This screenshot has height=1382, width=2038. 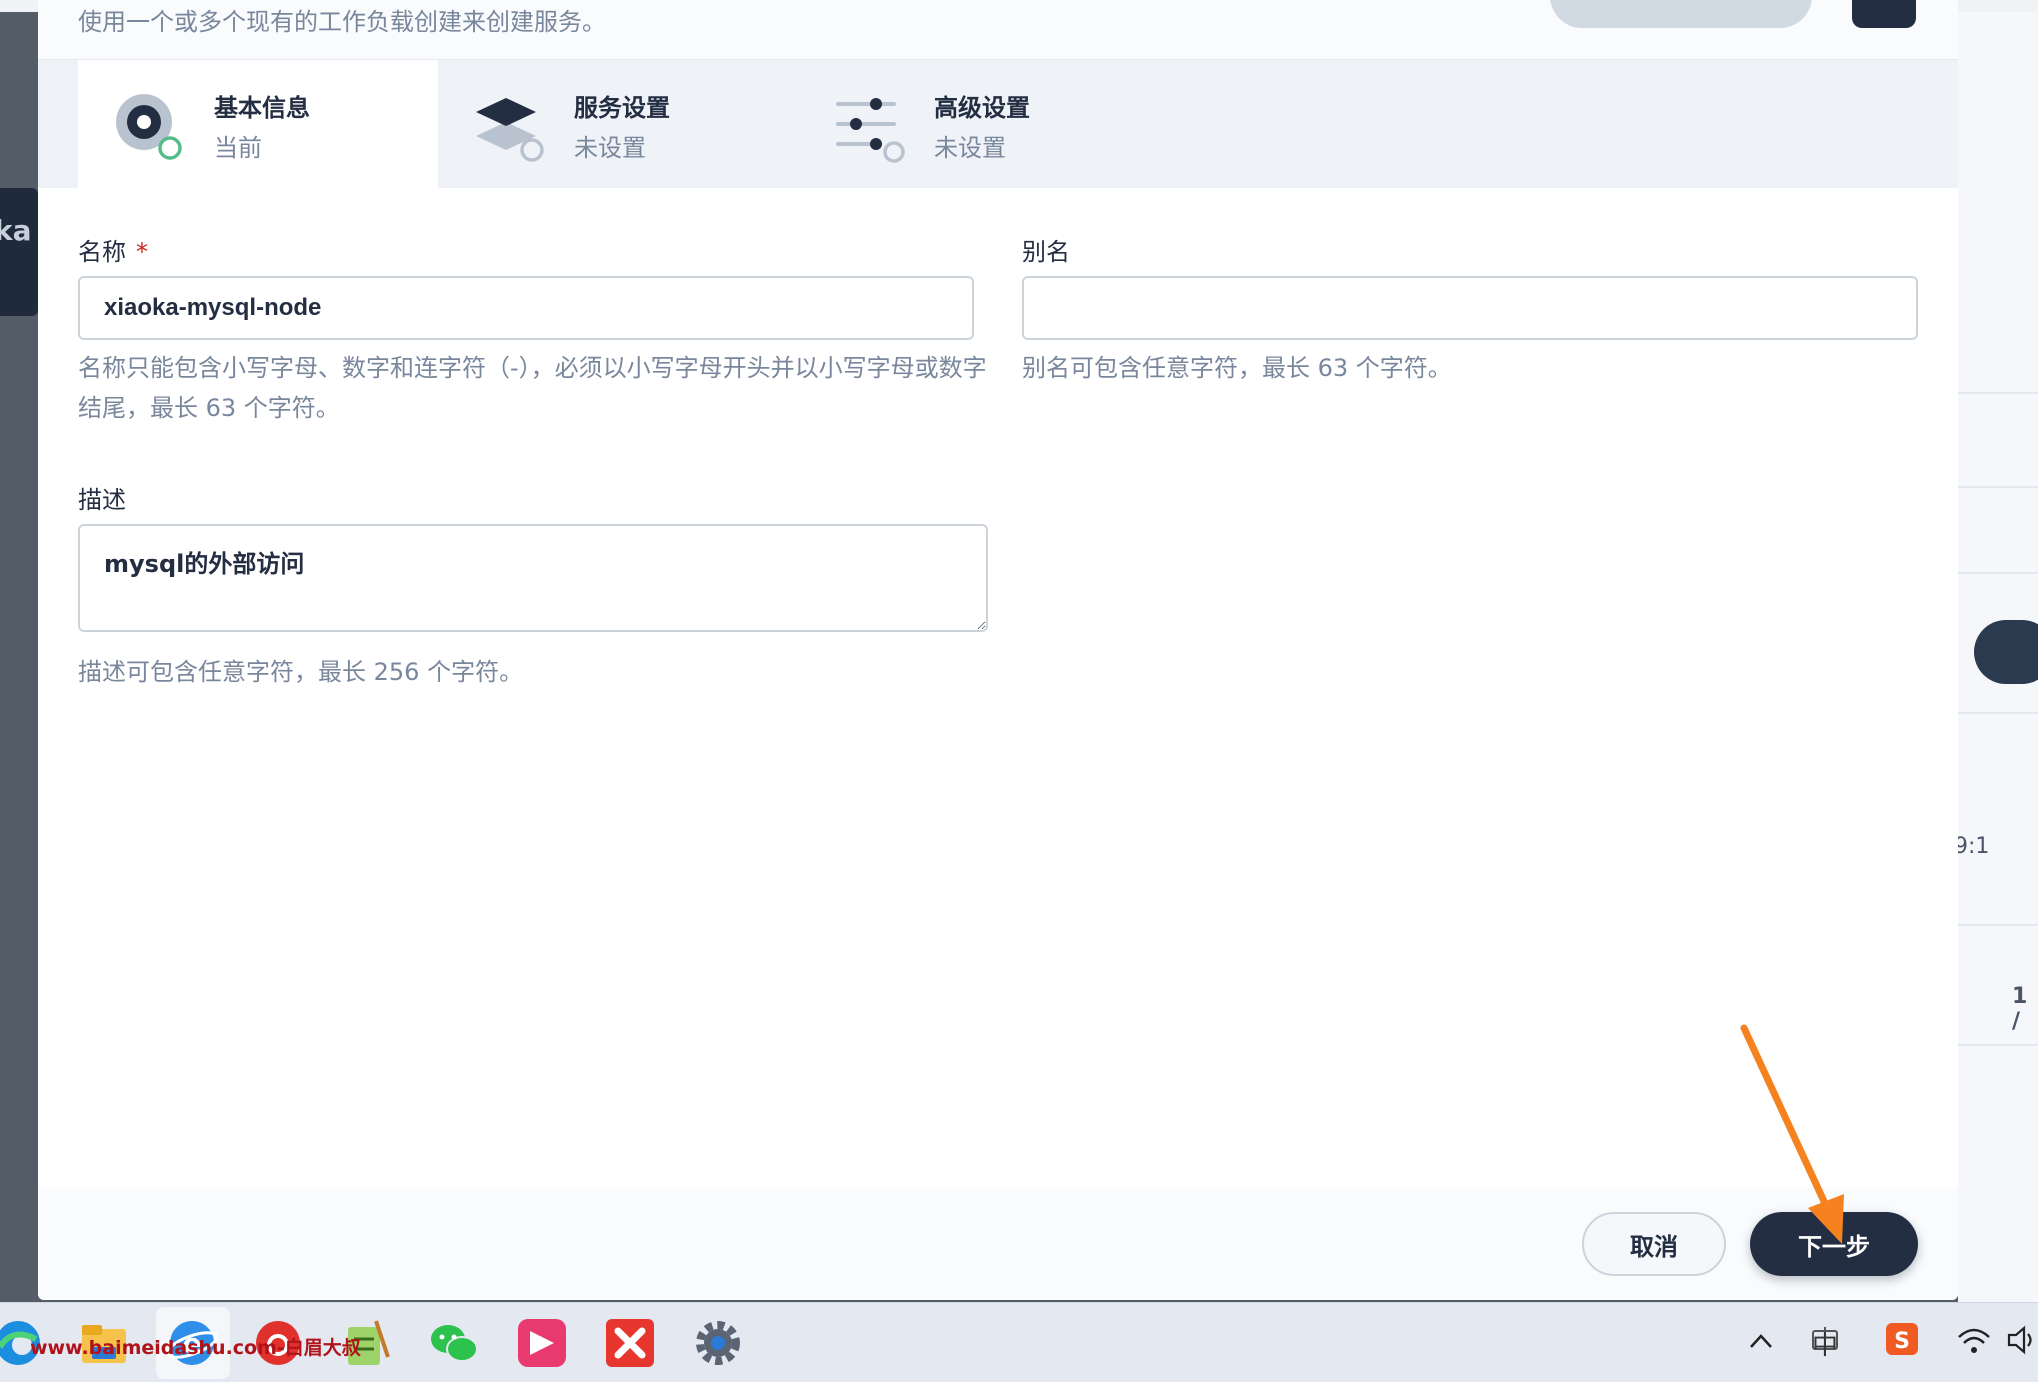 I want to click on description-help-text: 描述可包含任意字符，最长 256 个字符。, so click(x=301, y=672).